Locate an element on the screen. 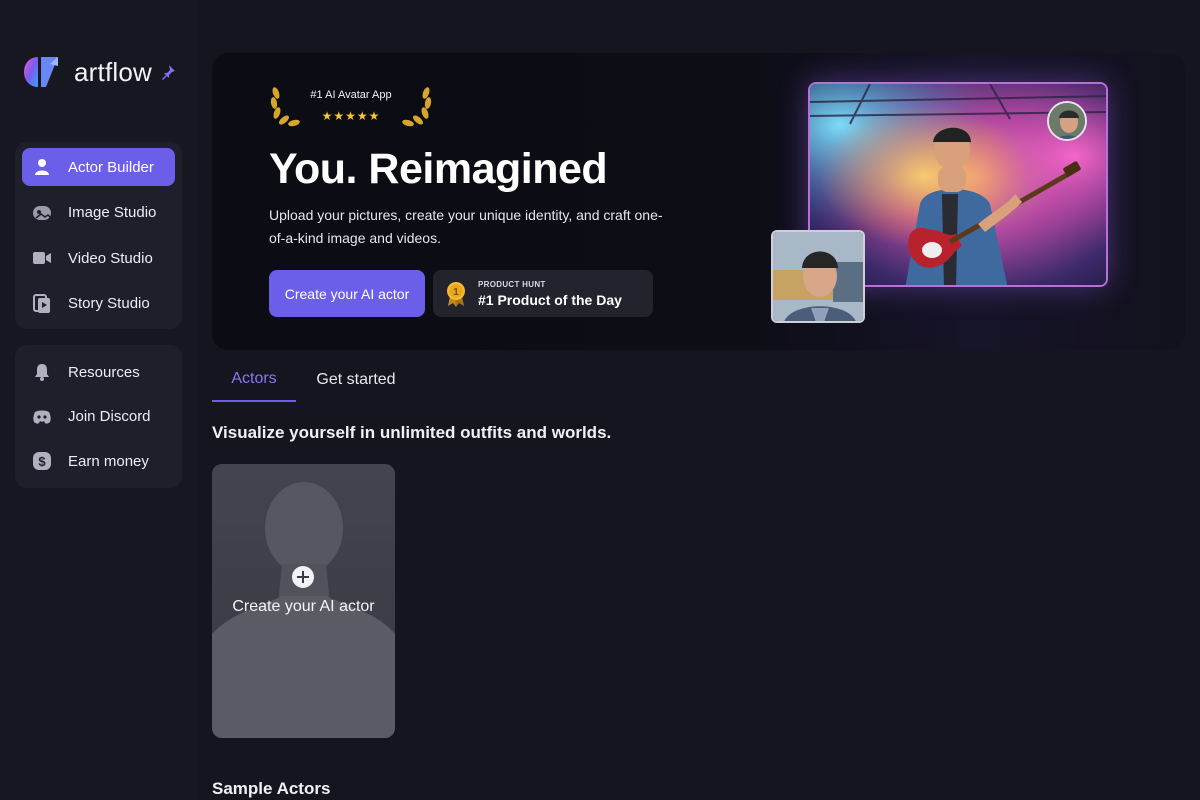 The image size is (1200, 800). sidebar-item-label: Story Studio is located at coordinates (109, 303).